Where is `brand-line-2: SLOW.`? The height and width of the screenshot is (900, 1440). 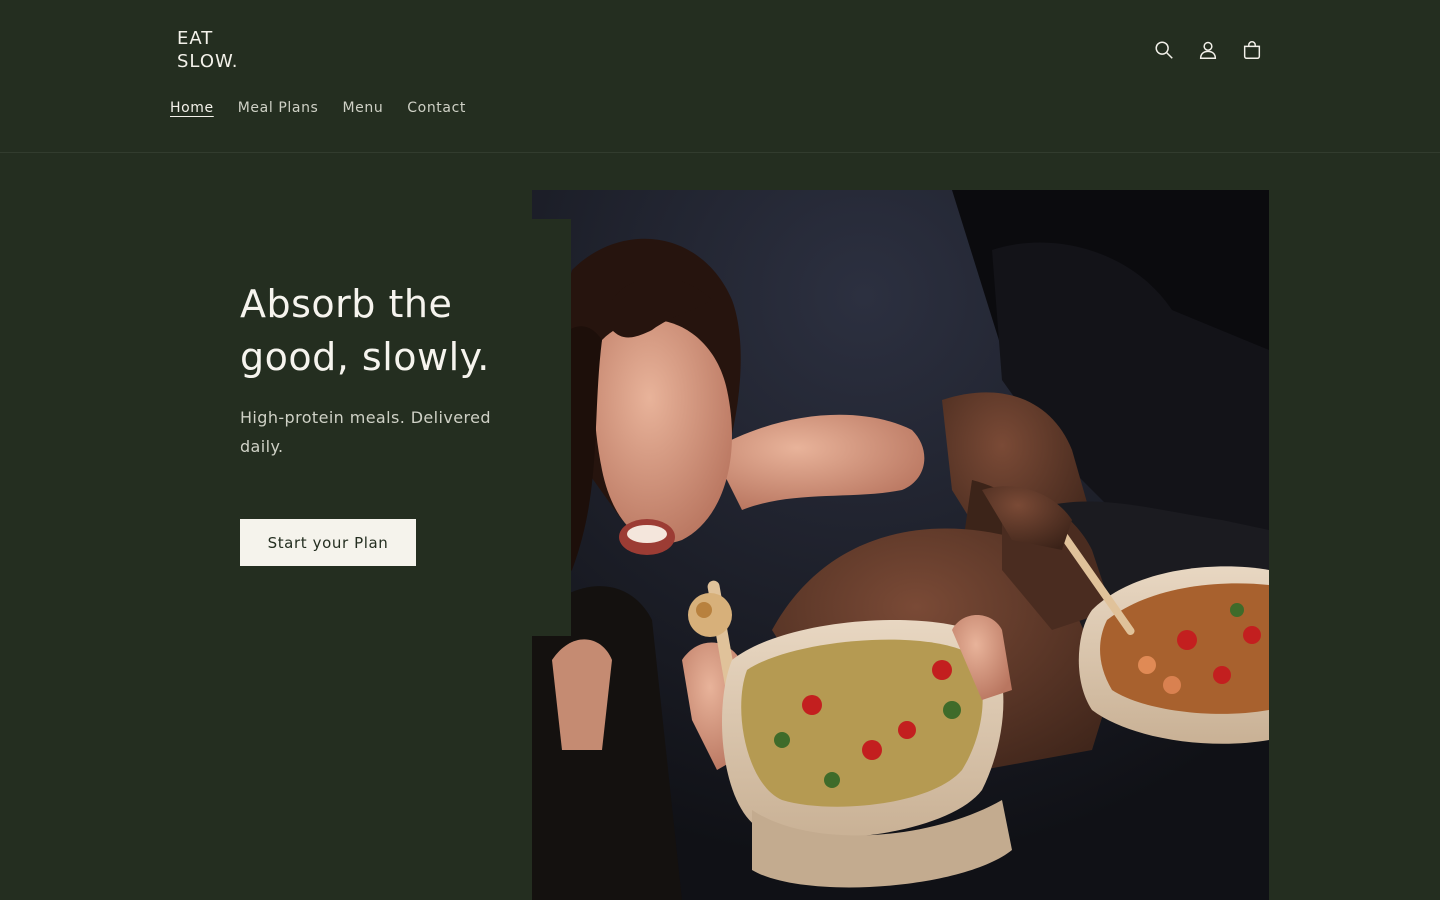
brand-line-2: SLOW. is located at coordinates (208, 61).